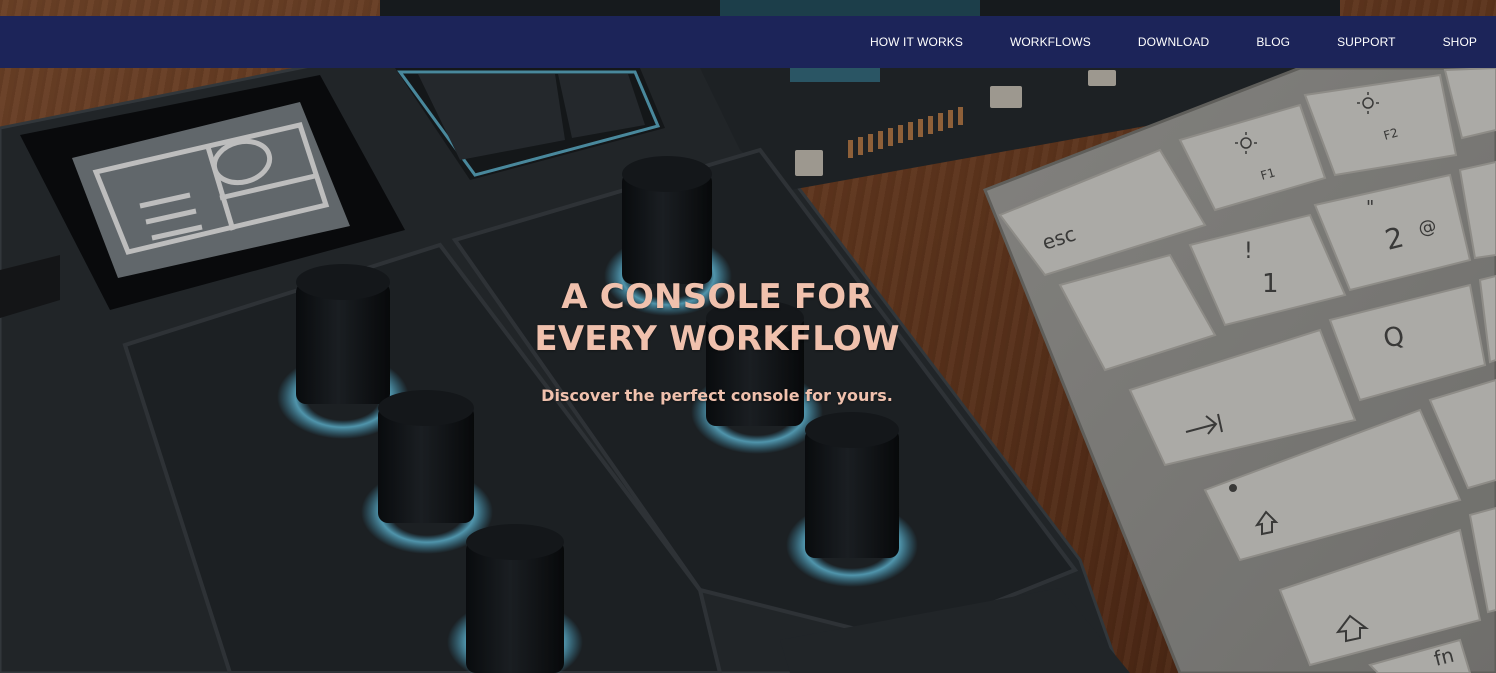 This screenshot has height=673, width=1496. What do you see at coordinates (717, 395) in the screenshot?
I see `hero-subtitle: Discover the perfect console for yours.` at bounding box center [717, 395].